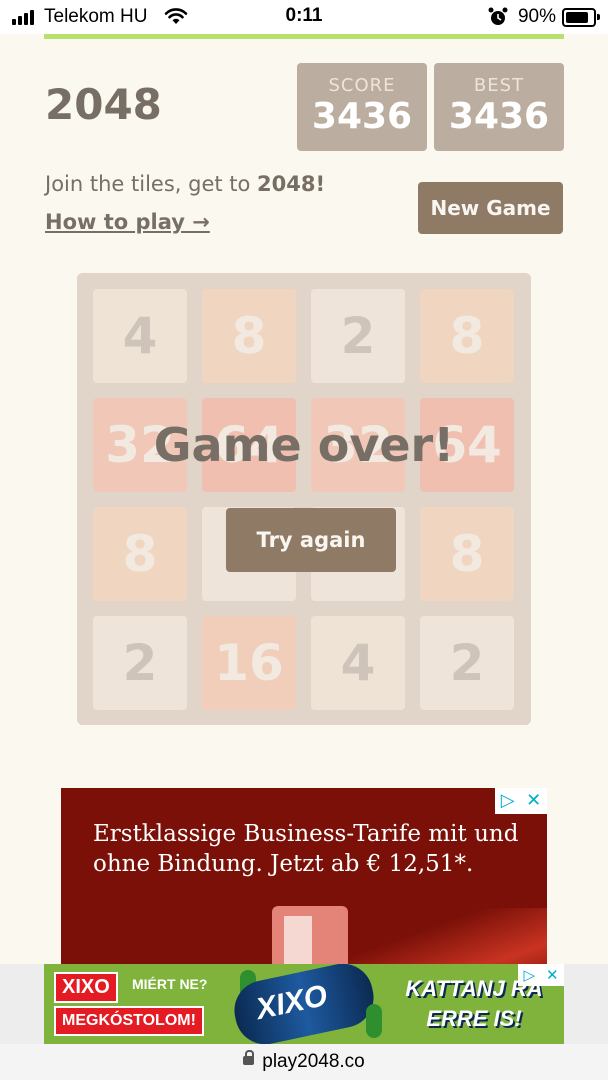 The image size is (608, 1080). Describe the element at coordinates (362, 85) in the screenshot. I see `score-label: SCORE` at that location.